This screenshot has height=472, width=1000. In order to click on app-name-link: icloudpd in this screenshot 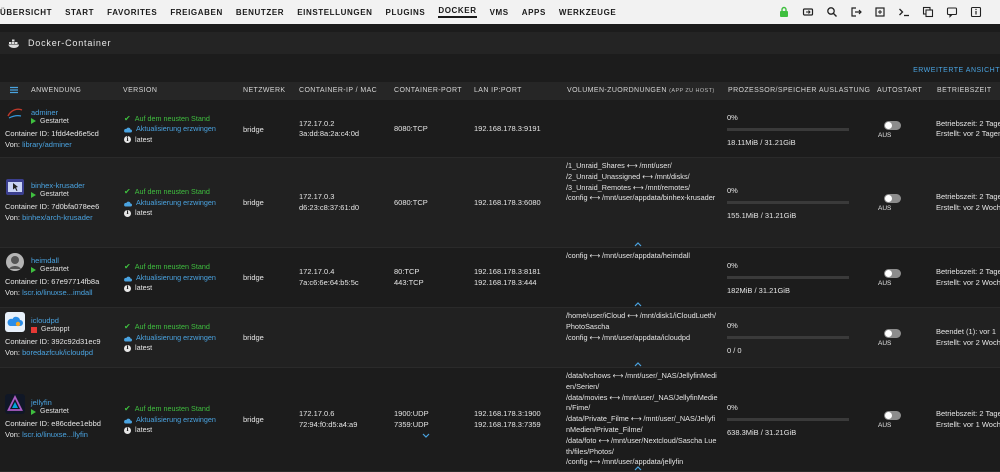, I will do `click(45, 320)`.